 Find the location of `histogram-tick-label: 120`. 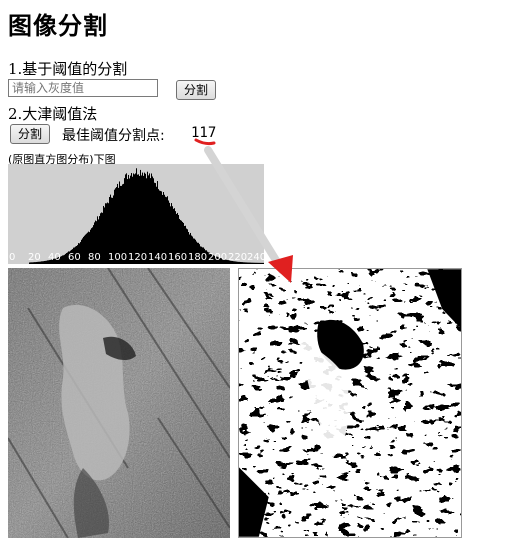

histogram-tick-label: 120 is located at coordinates (138, 257).